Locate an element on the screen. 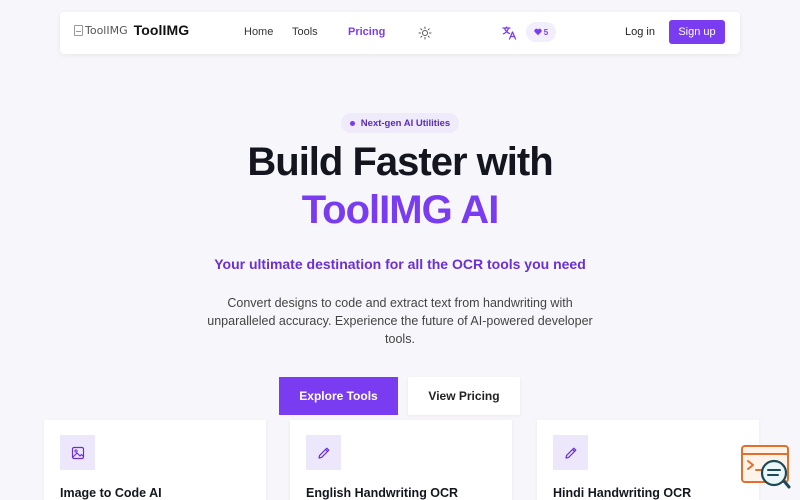 This screenshot has width=800, height=500. nav-link-pricing: Pricing is located at coordinates (366, 32).